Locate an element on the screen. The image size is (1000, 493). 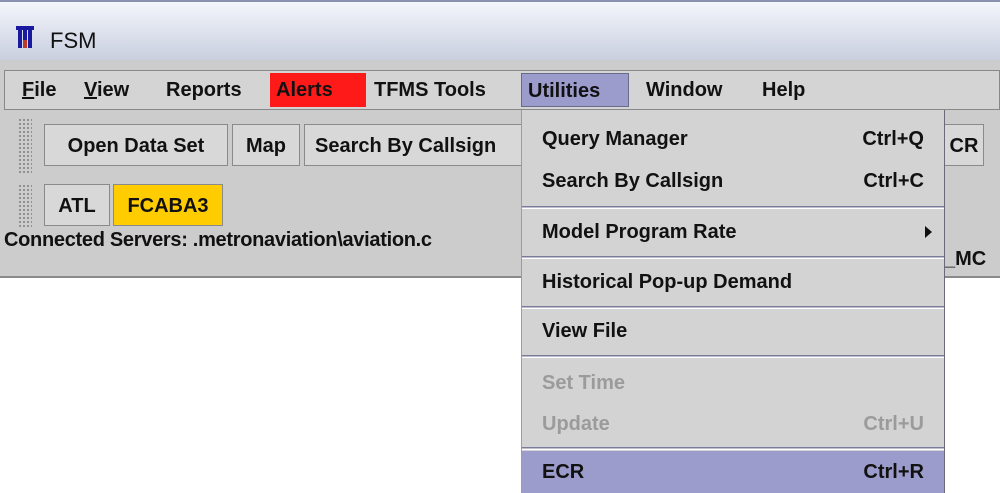
menu-view: View is located at coordinates (106, 90).